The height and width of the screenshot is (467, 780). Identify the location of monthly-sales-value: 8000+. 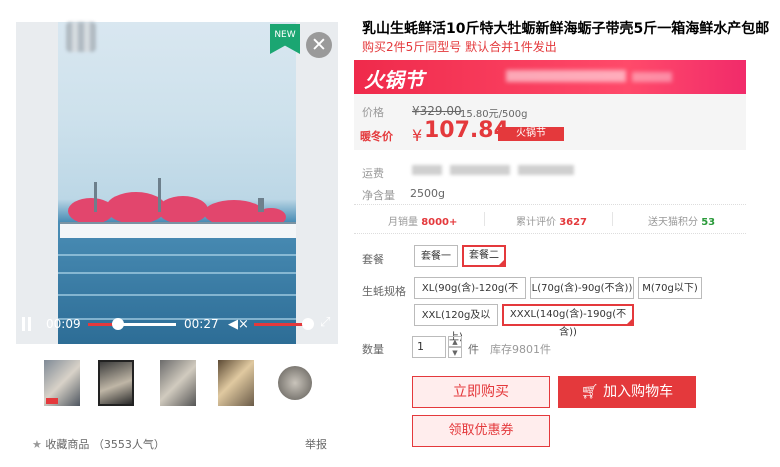
(439, 222).